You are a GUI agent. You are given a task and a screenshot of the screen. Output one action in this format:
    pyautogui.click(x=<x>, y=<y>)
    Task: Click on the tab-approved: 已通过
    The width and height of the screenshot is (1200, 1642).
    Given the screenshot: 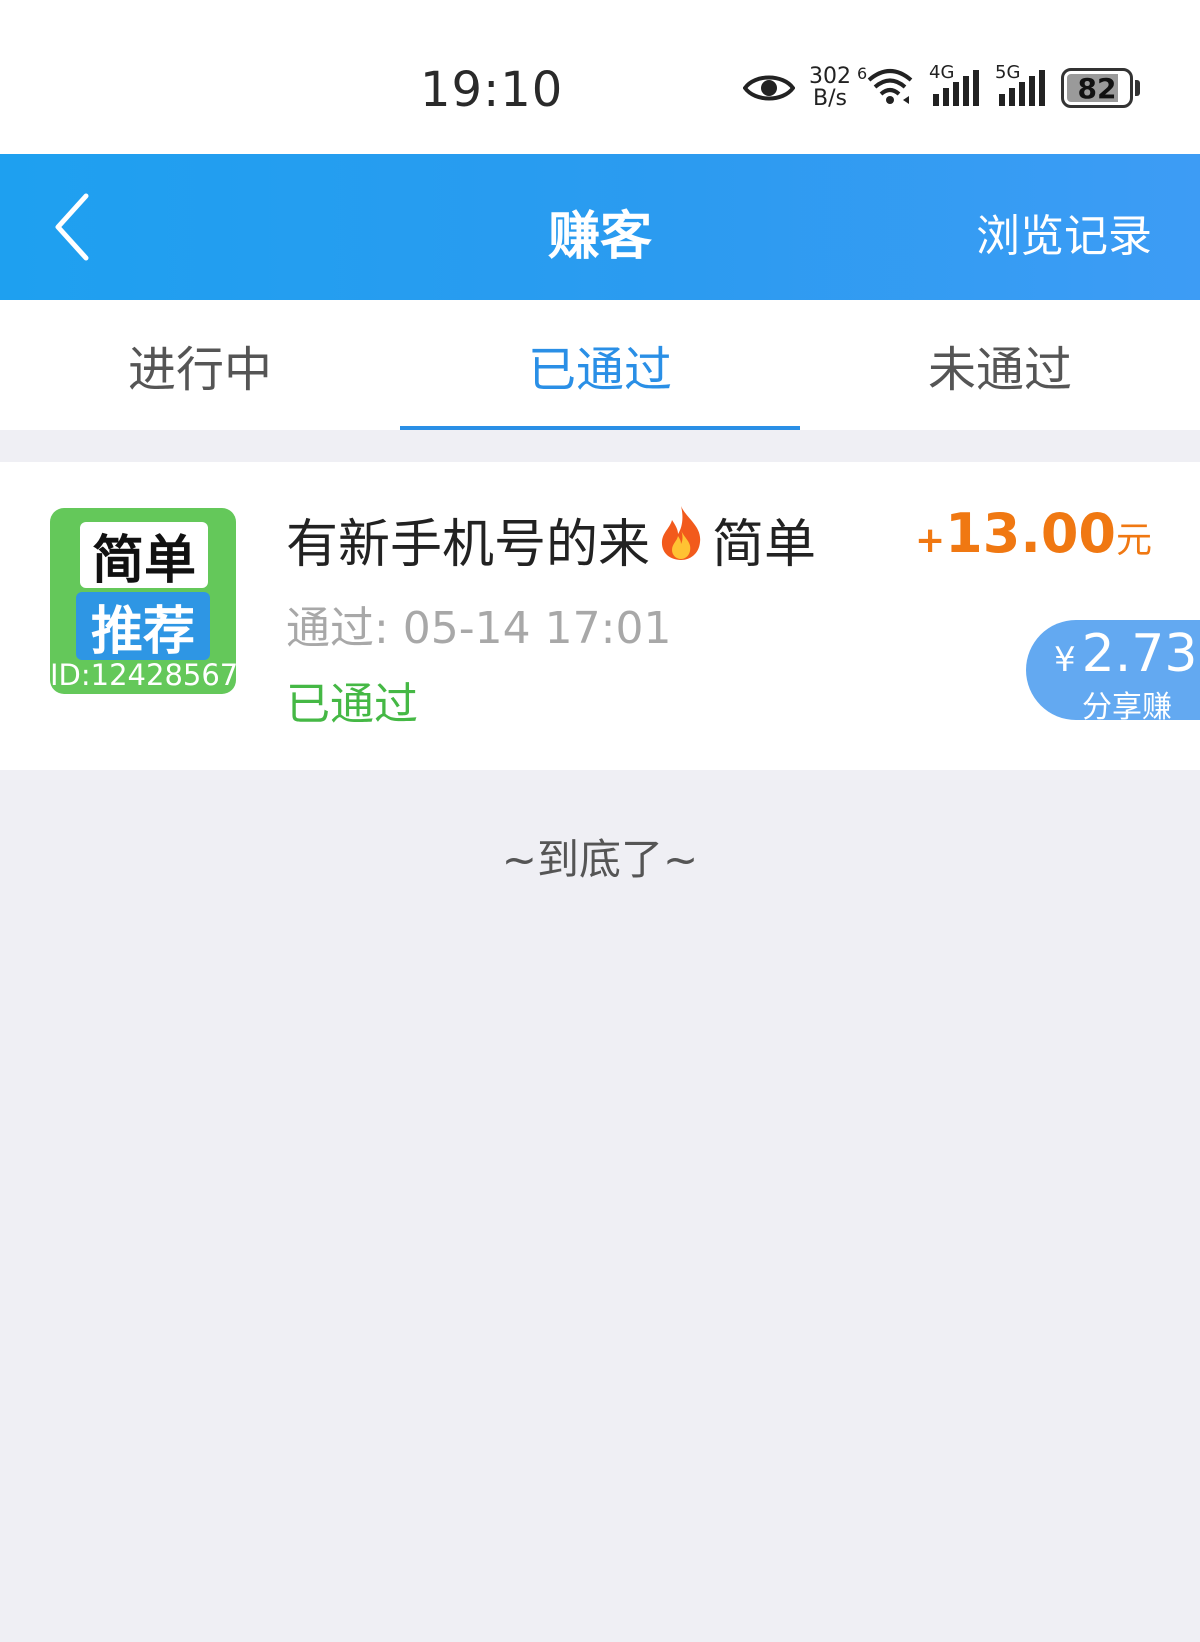 What is the action you would take?
    pyautogui.click(x=600, y=365)
    